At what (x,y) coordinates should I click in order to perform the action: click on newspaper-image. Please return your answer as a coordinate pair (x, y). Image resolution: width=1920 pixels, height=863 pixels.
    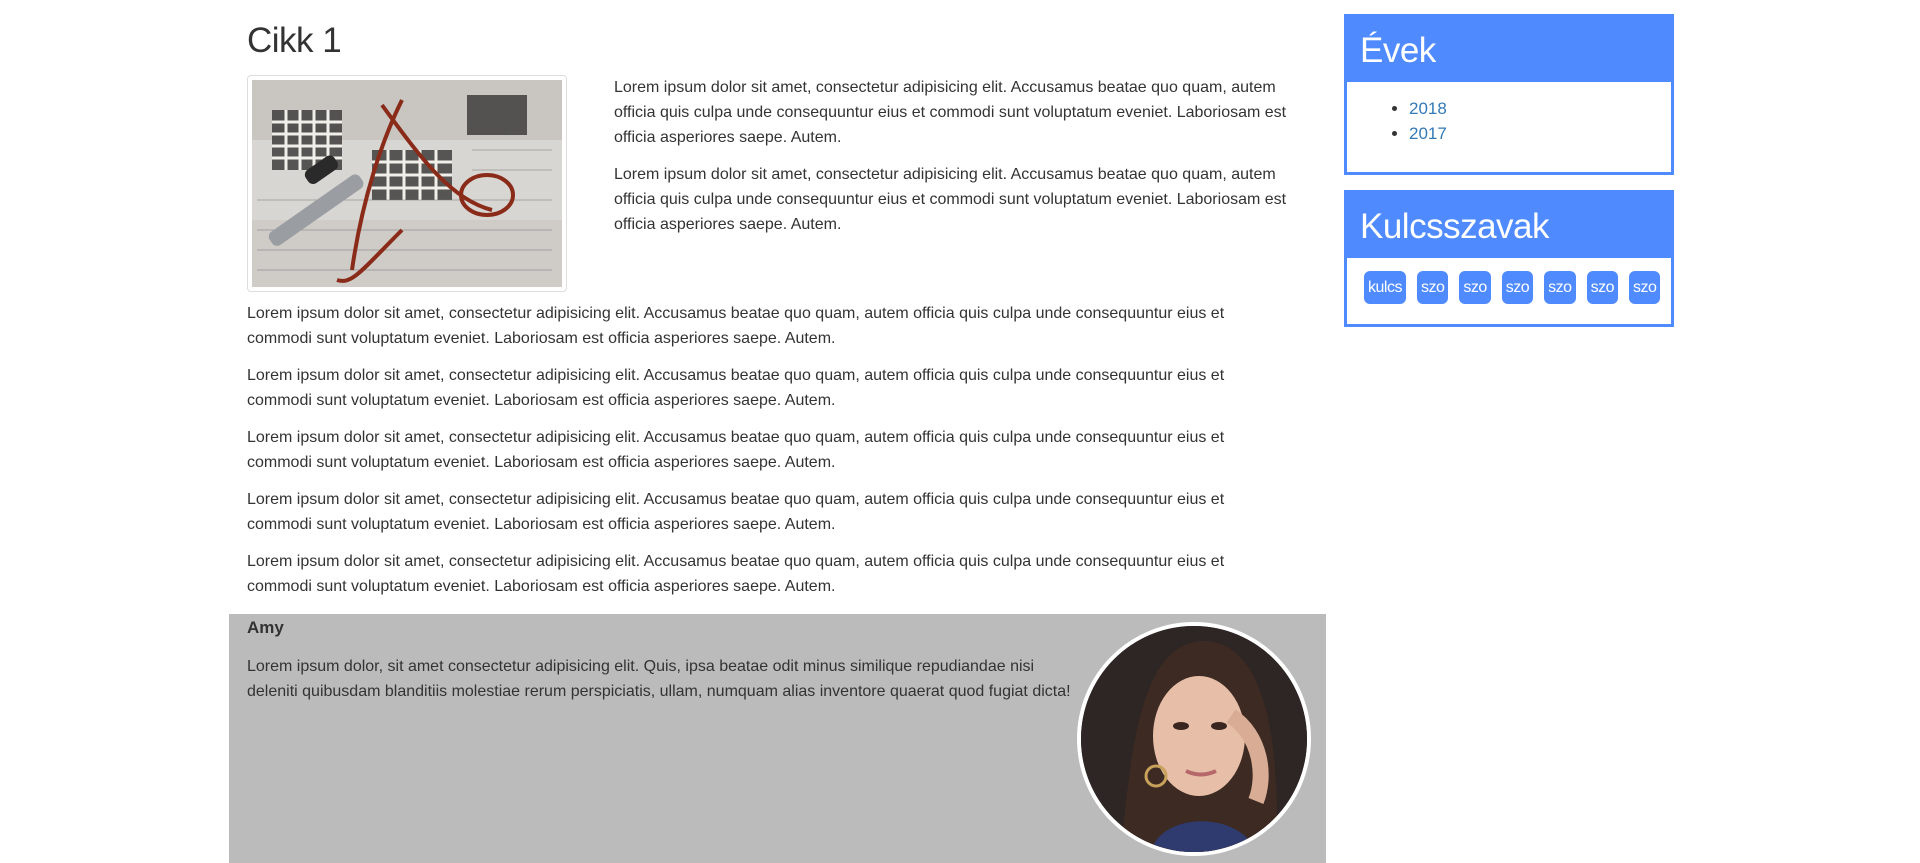
    Looking at the image, I should click on (407, 183).